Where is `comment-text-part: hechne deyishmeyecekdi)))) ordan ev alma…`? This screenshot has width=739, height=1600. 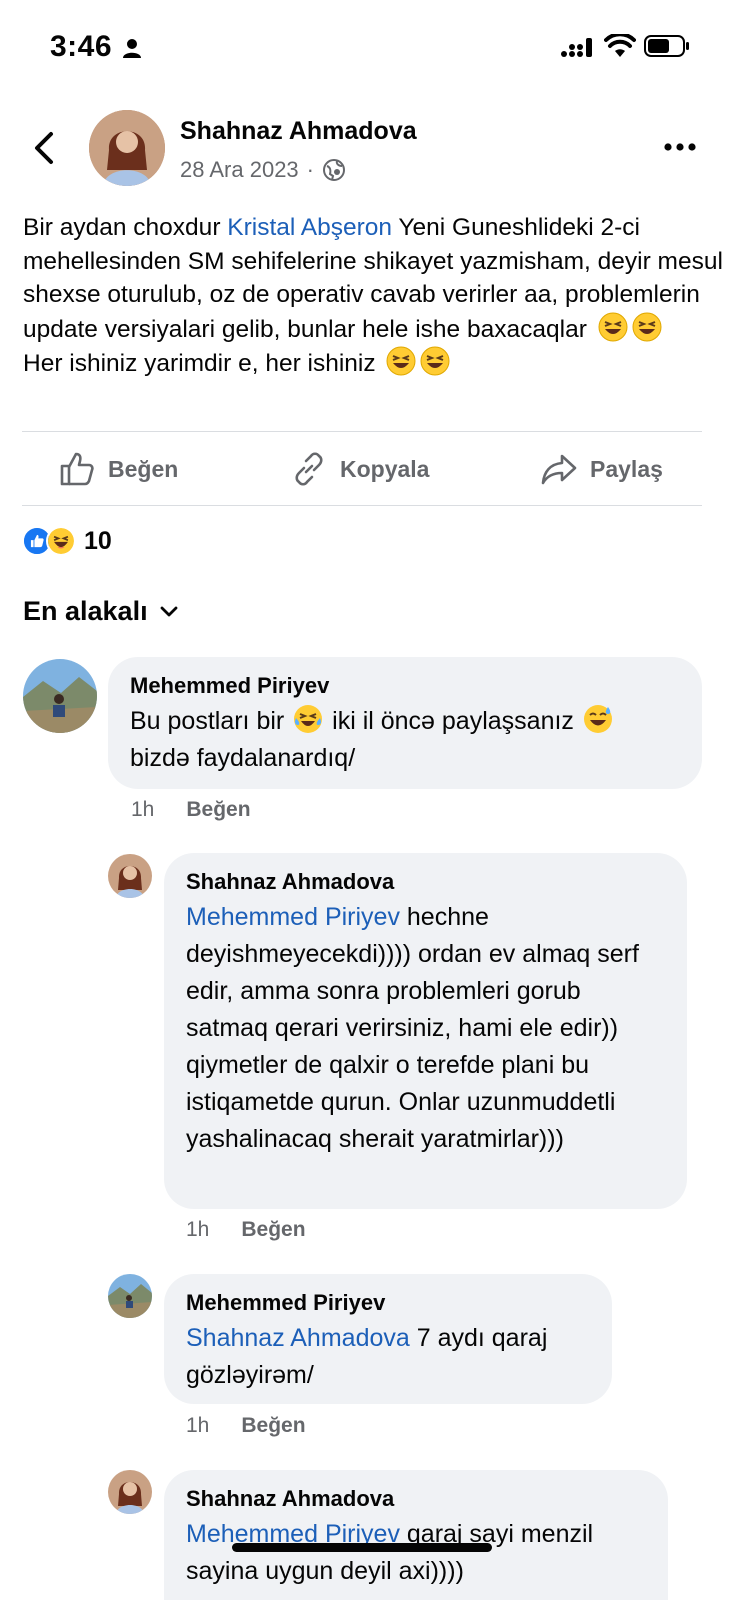
comment-text-part: hechne deyishmeyecekdi)))) ordan ev alma… is located at coordinates (412, 1028).